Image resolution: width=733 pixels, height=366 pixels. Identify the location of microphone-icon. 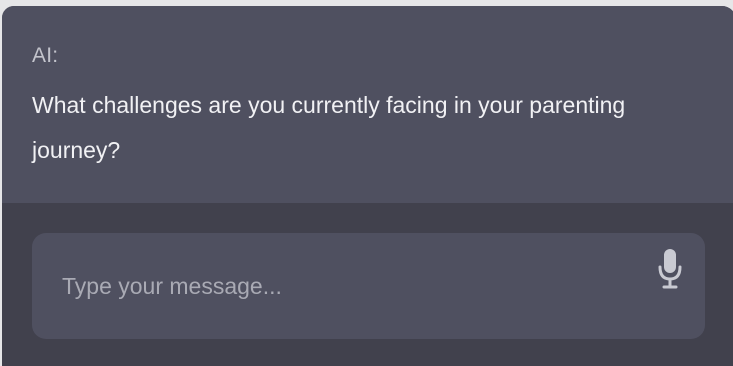
(670, 269).